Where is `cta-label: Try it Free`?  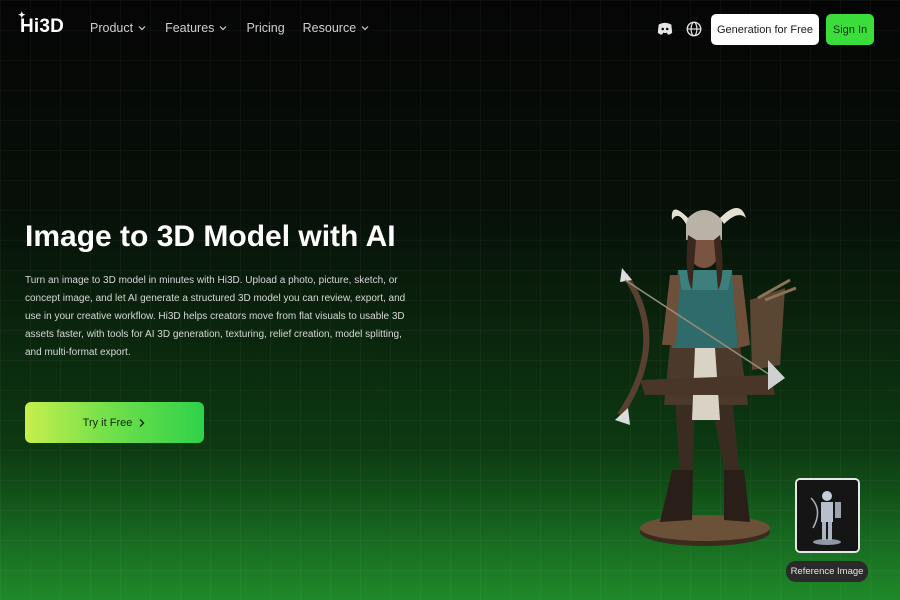
cta-label: Try it Free is located at coordinates (107, 422).